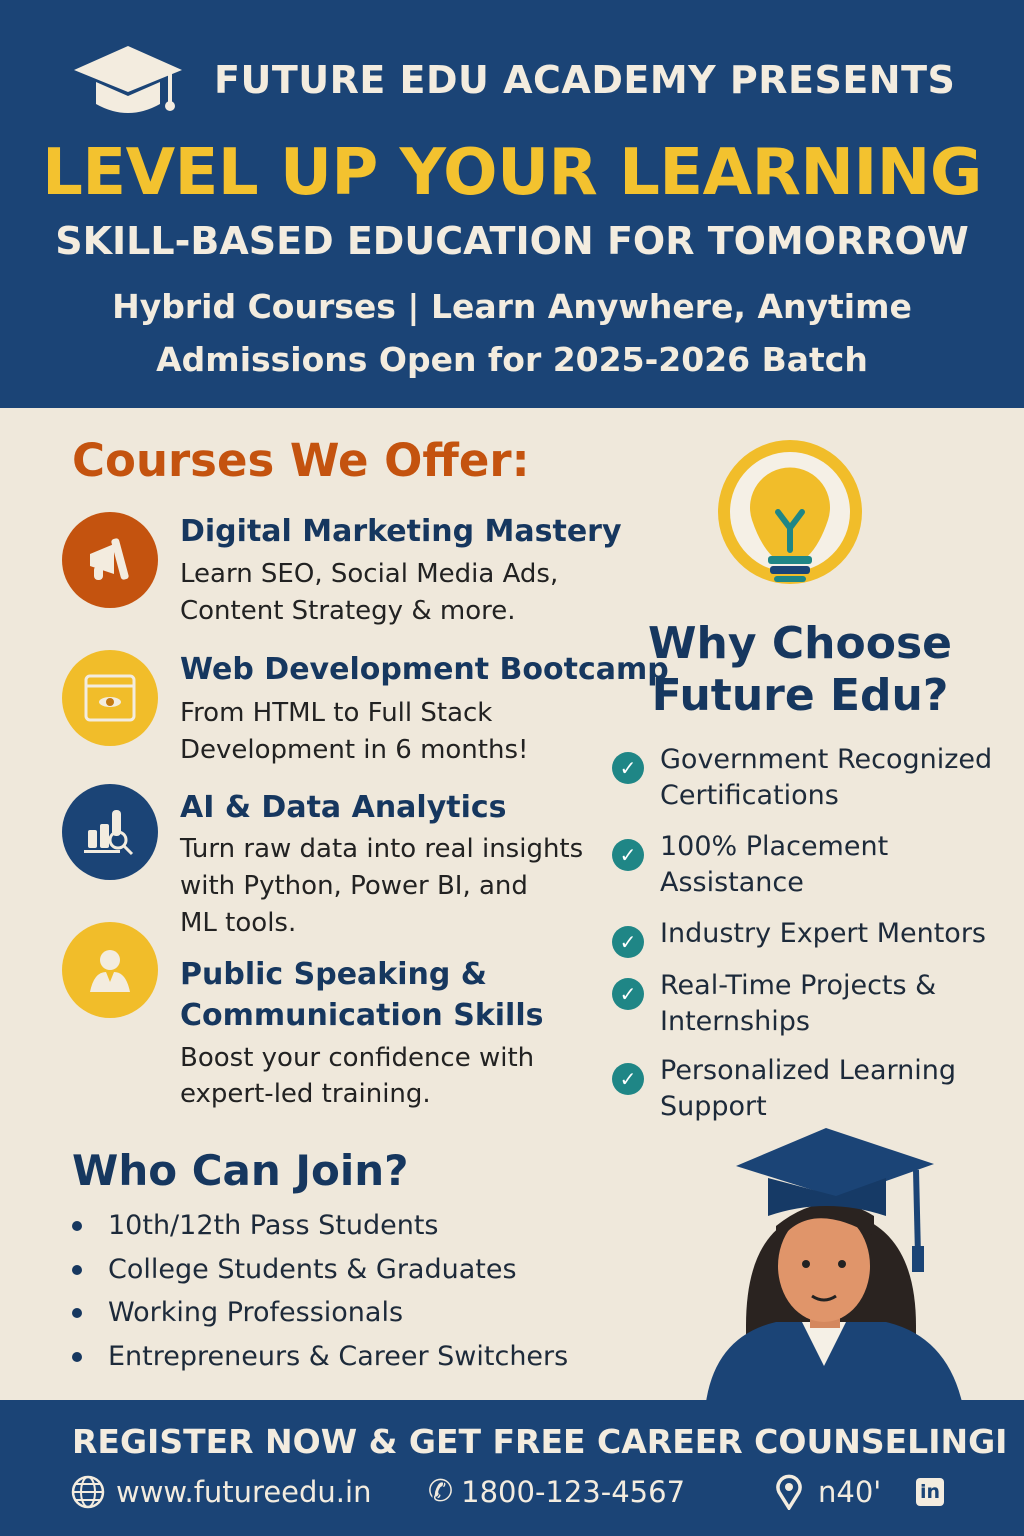 This screenshot has height=1536, width=1024. What do you see at coordinates (312, 1269) in the screenshot?
I see `who-item-text: College Students & Graduates` at bounding box center [312, 1269].